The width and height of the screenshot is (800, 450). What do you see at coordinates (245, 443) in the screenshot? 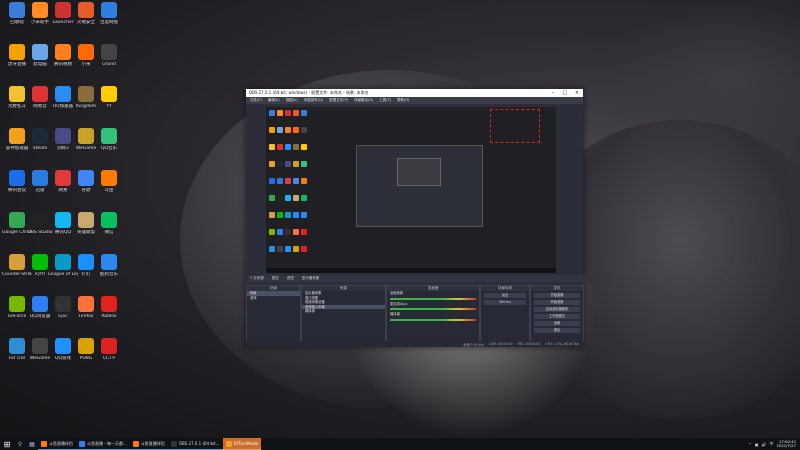
I see `taskbar-app-label: SYTurnMode` at bounding box center [245, 443].